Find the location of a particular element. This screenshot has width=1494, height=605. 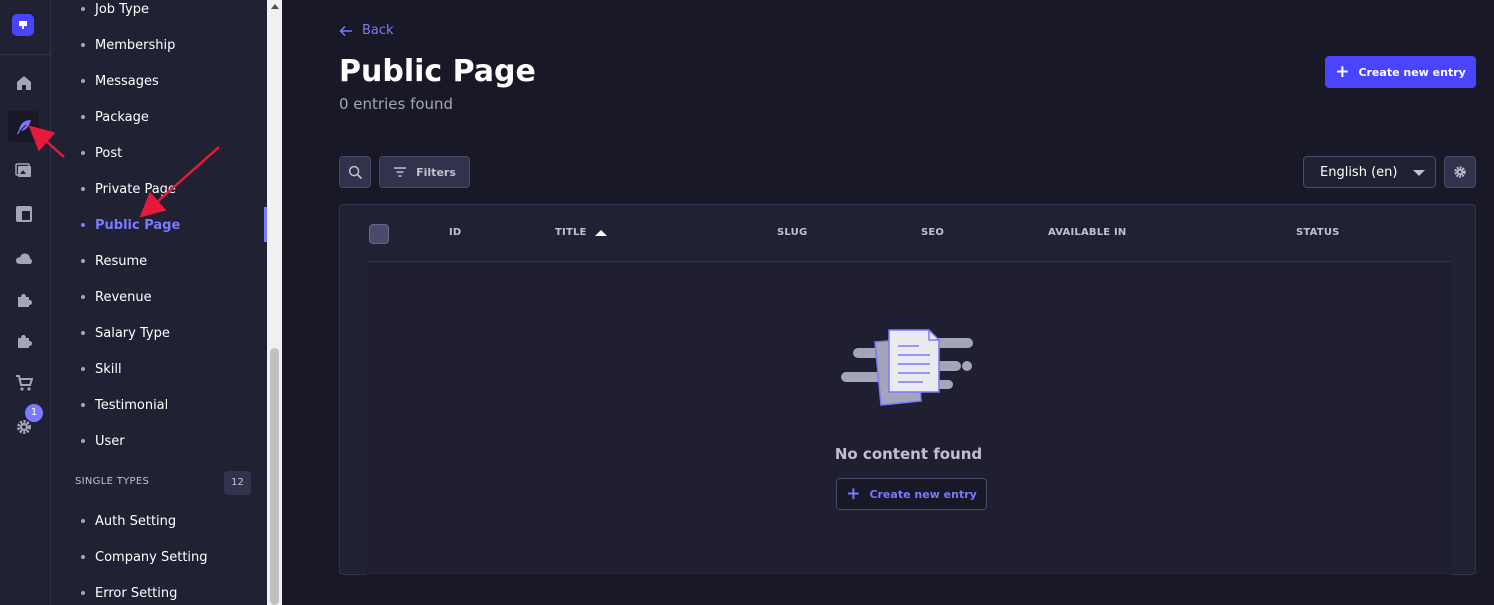

filters-button: Filters is located at coordinates (424, 172).